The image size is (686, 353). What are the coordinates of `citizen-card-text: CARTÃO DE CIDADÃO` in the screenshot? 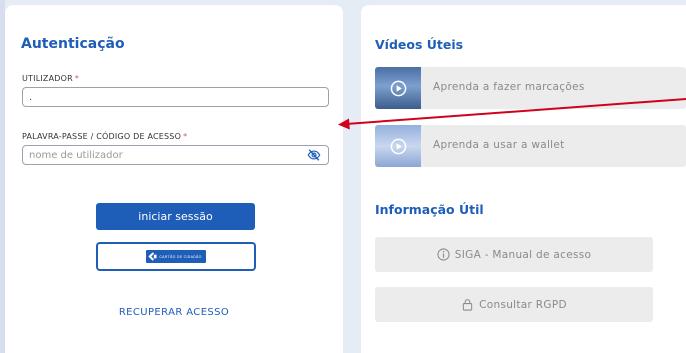 It's located at (180, 256).